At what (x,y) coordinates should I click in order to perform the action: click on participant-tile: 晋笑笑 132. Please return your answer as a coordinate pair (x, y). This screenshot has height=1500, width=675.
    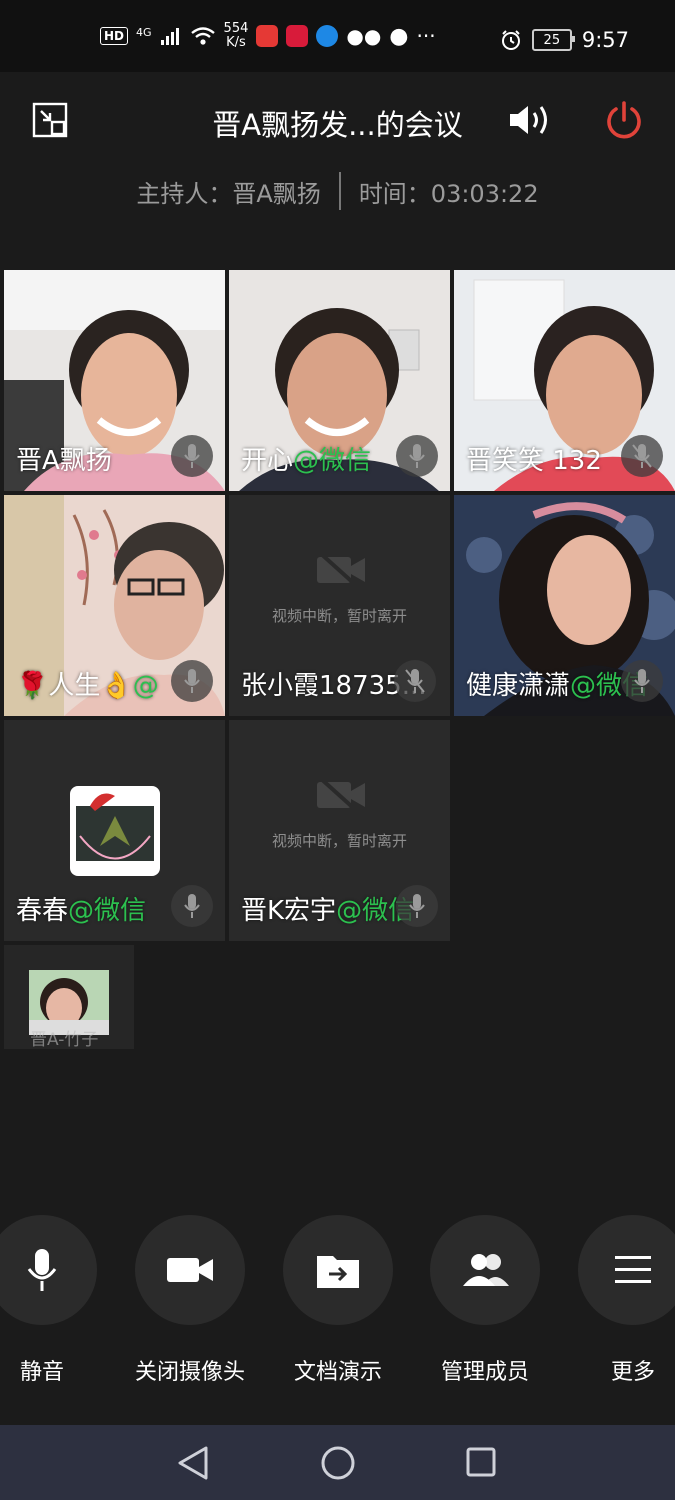
    Looking at the image, I should click on (564, 380).